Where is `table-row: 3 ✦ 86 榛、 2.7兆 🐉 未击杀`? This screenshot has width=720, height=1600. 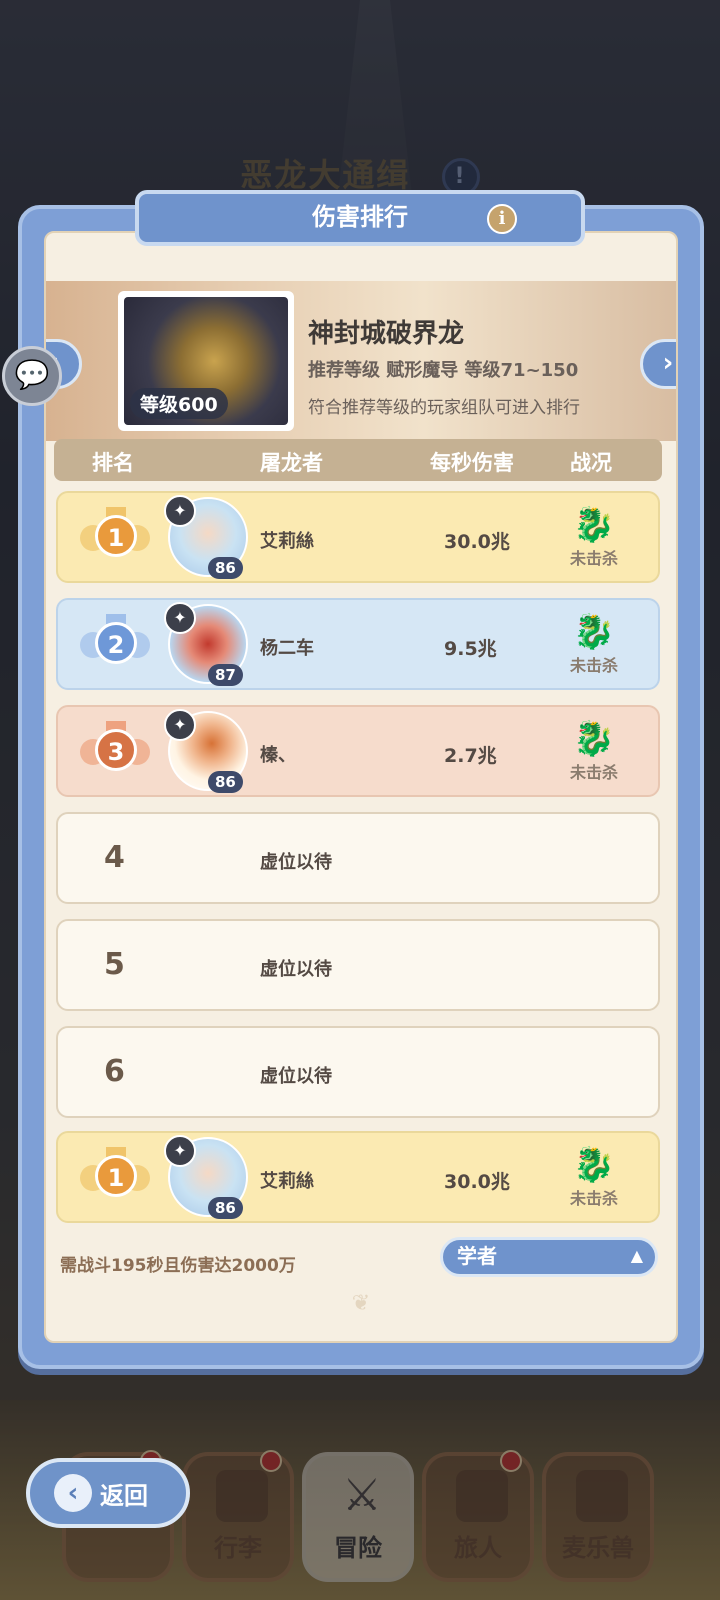
table-row: 3 ✦ 86 榛、 2.7兆 🐉 未击杀 is located at coordinates (358, 751).